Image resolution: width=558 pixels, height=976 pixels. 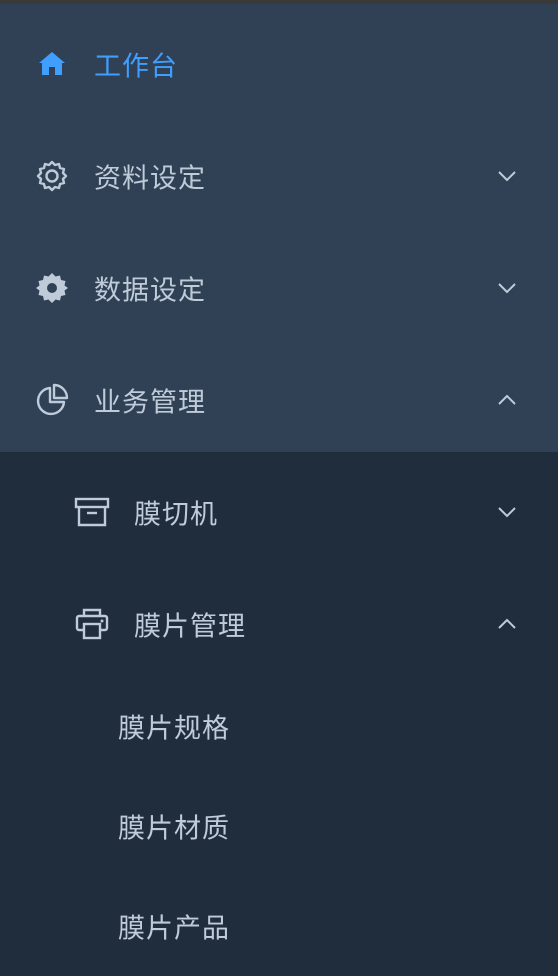 I want to click on menu-item-label: 工作台, so click(x=136, y=67).